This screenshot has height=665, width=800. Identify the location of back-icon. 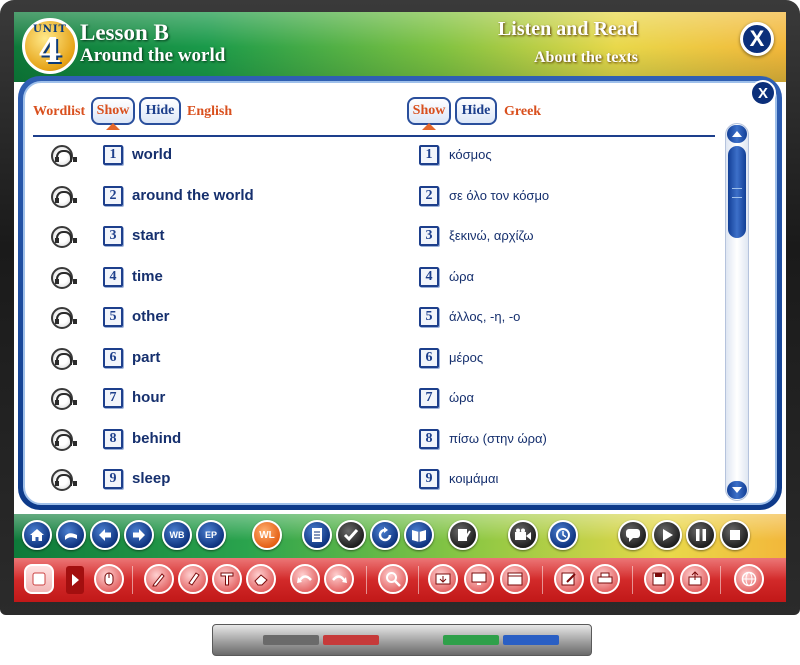
(71, 536).